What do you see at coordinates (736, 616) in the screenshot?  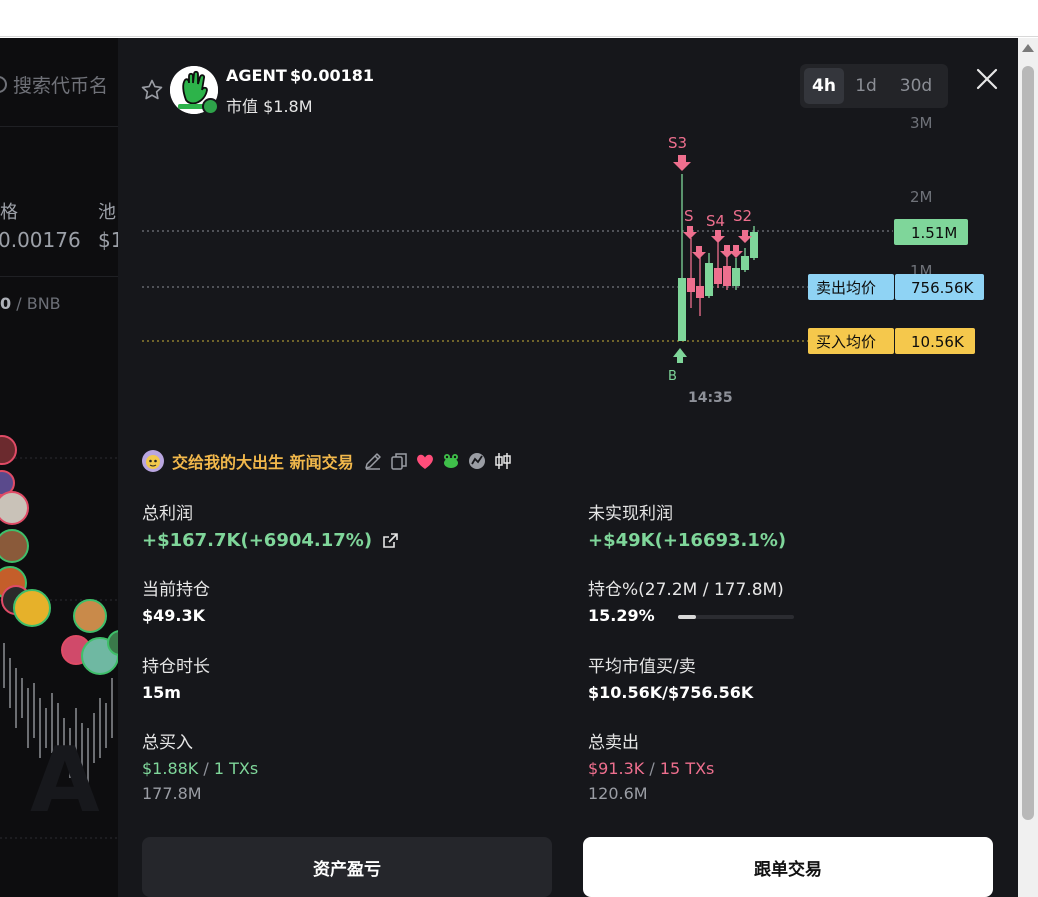 I see `holding-progress-bar` at bounding box center [736, 616].